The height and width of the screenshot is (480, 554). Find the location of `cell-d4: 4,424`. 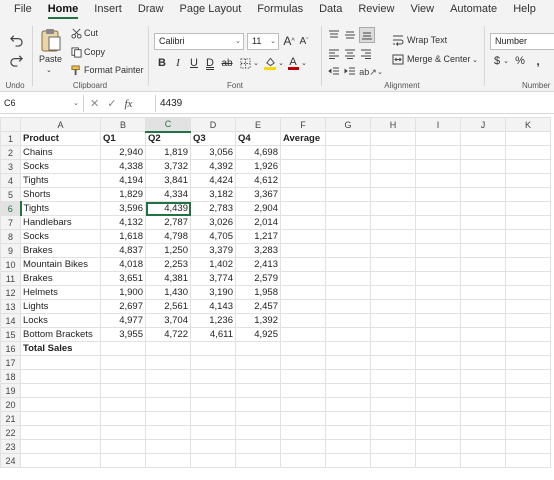

cell-d4: 4,424 is located at coordinates (213, 180).